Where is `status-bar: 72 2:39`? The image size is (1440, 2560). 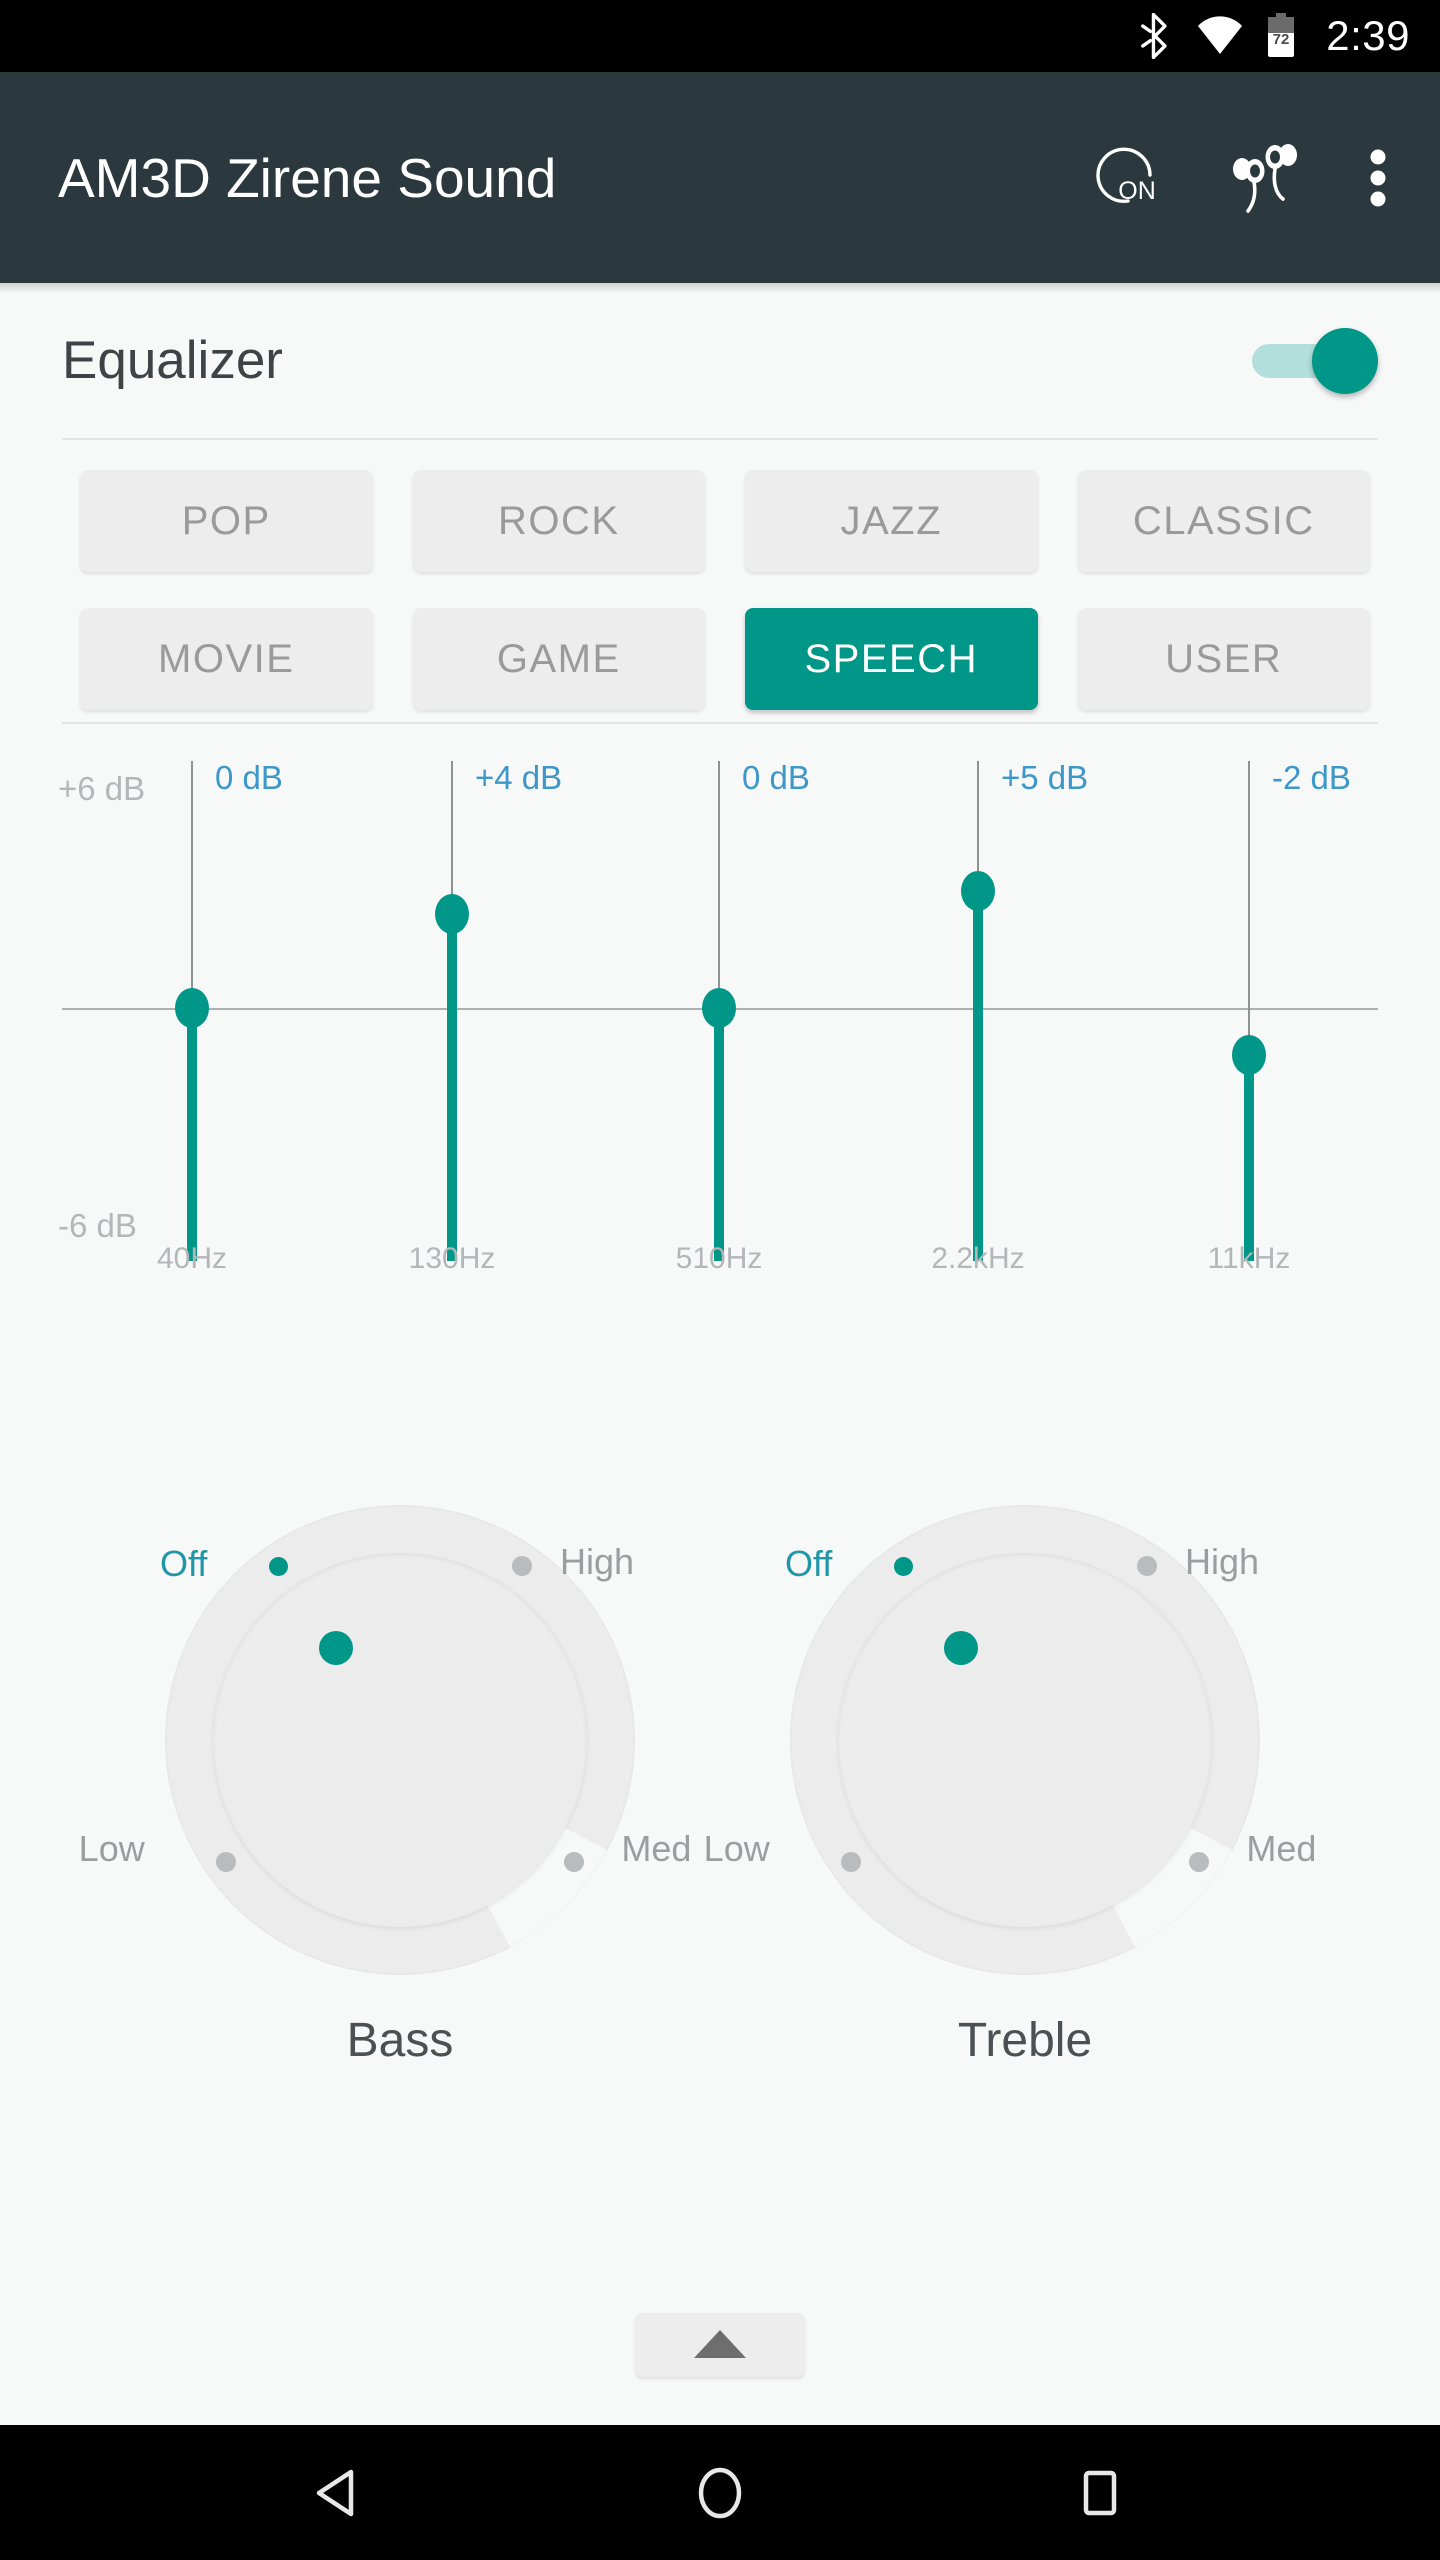
status-bar: 72 2:39 is located at coordinates (720, 36).